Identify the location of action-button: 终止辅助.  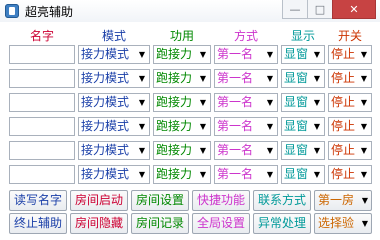
(38, 223).